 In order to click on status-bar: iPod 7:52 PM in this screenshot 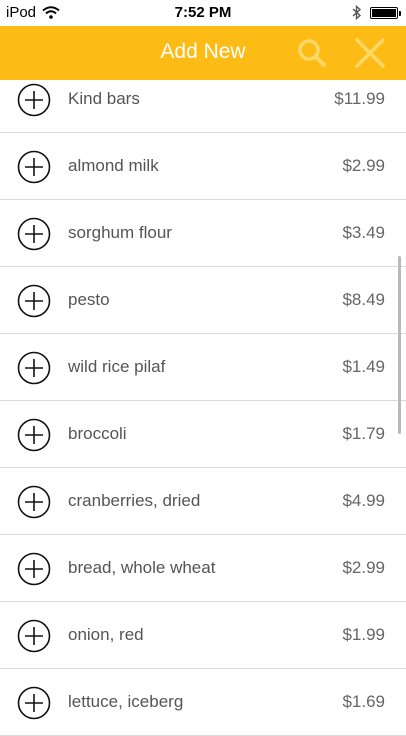, I will do `click(203, 13)`.